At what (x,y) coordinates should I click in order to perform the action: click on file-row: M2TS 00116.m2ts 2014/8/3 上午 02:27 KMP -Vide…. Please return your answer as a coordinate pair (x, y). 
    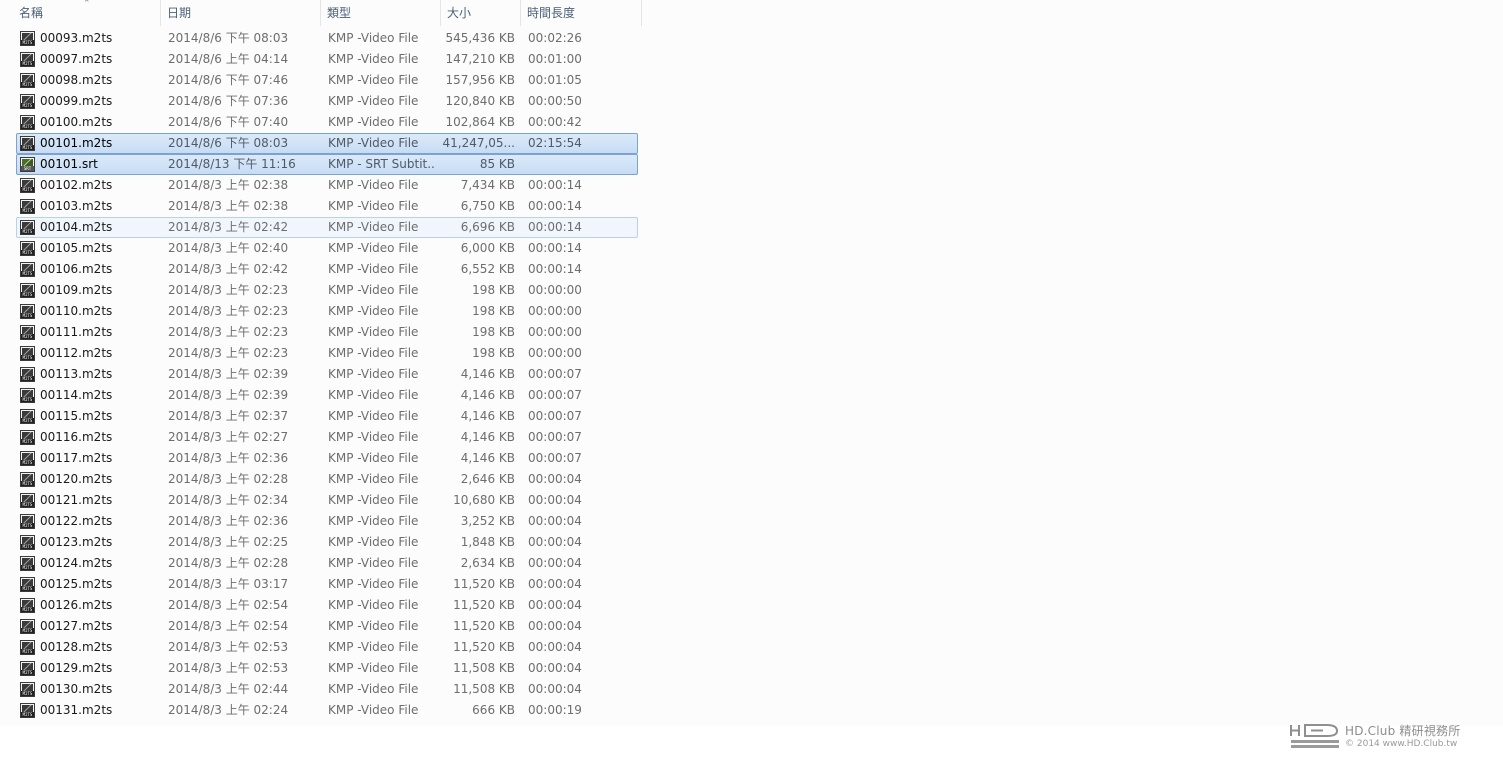
    Looking at the image, I should click on (327, 437).